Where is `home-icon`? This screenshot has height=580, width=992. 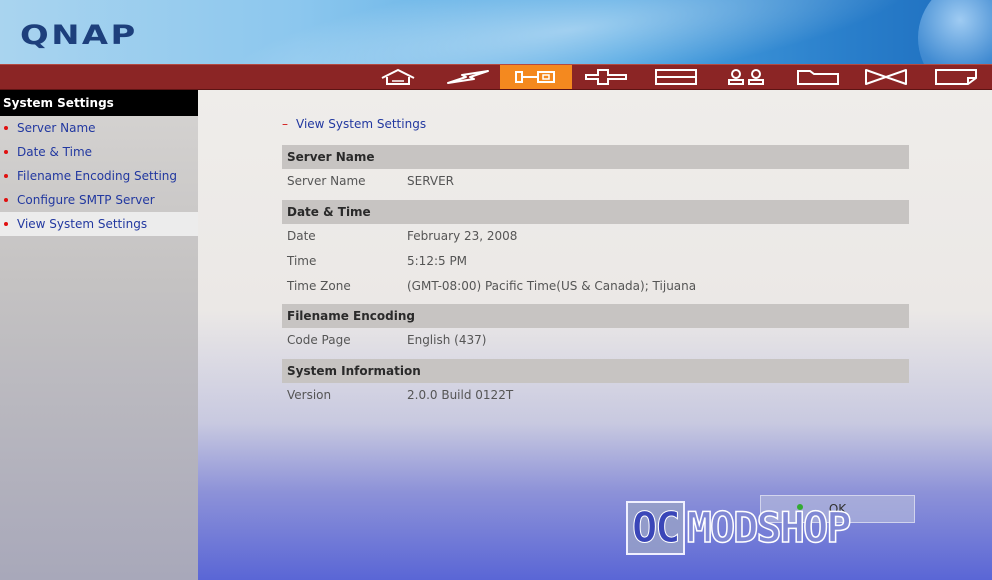 home-icon is located at coordinates (398, 76).